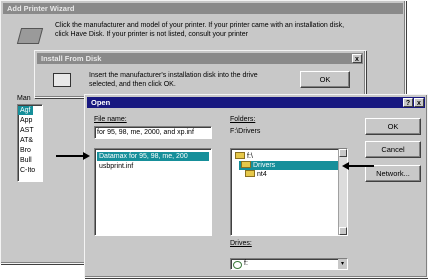 The height and width of the screenshot is (279, 428). Describe the element at coordinates (237, 265) in the screenshot. I see `drive-icon` at that location.